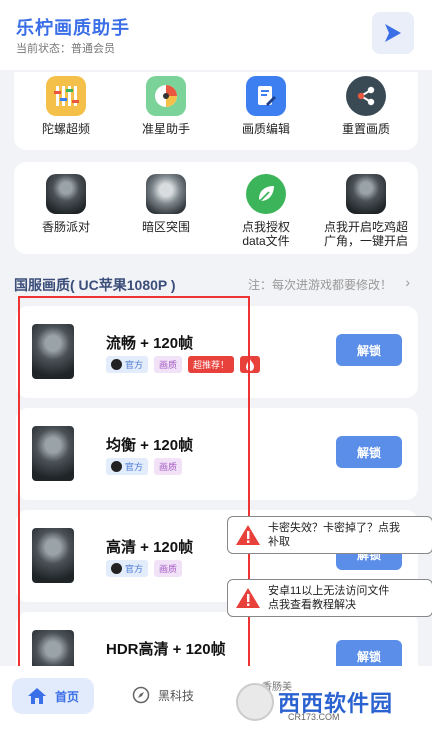 This screenshot has height=733, width=432. What do you see at coordinates (150, 343) in the screenshot?
I see `item-name: 流畅 + 120帧` at bounding box center [150, 343].